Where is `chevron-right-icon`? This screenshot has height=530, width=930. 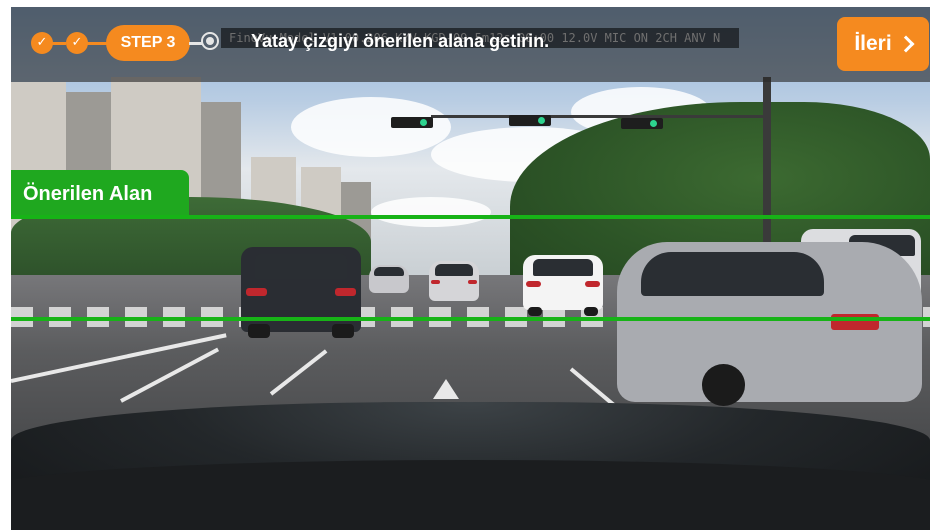 chevron-right-icon is located at coordinates (906, 44).